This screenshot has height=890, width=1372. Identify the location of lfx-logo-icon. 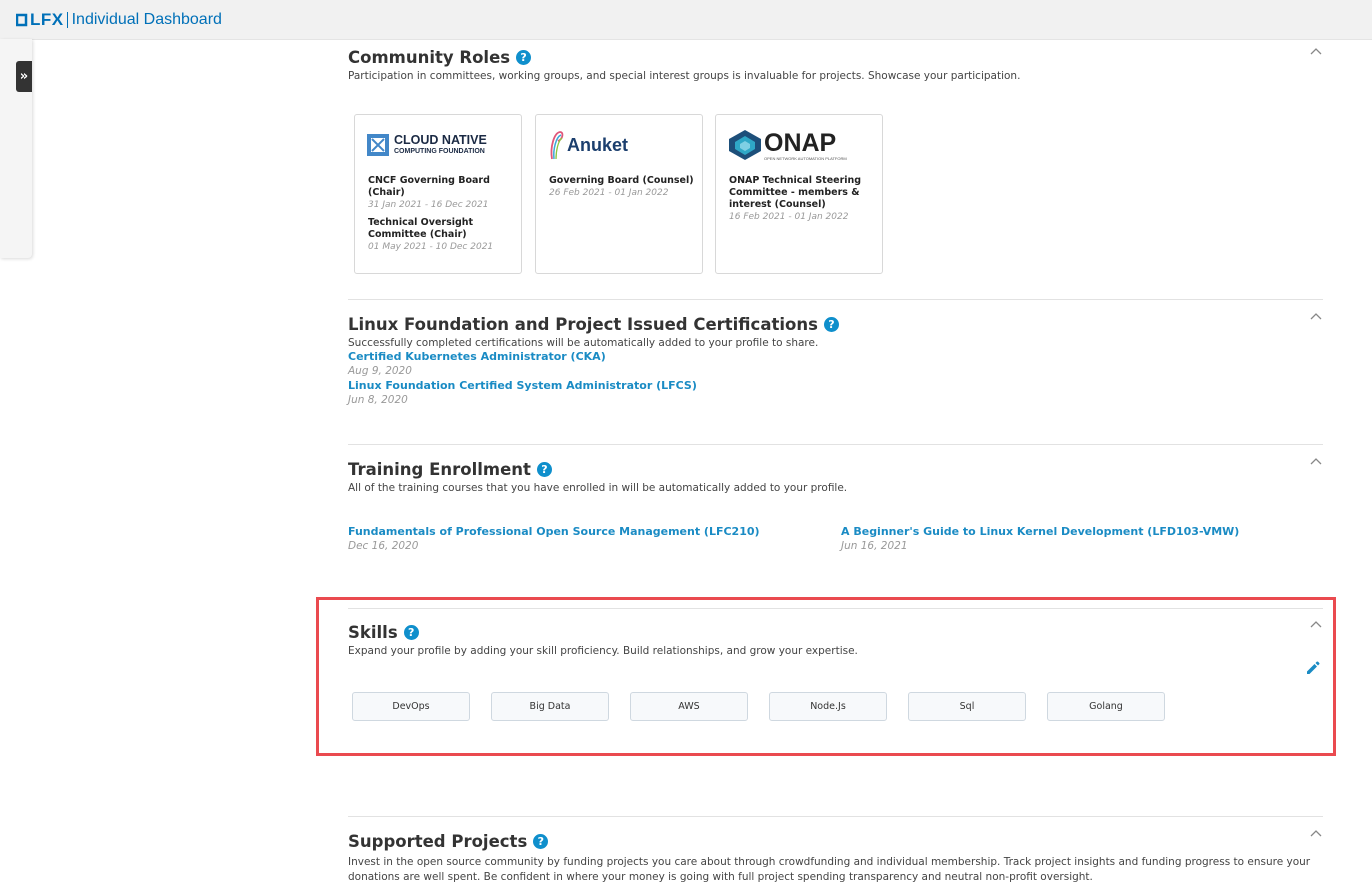
(22, 20).